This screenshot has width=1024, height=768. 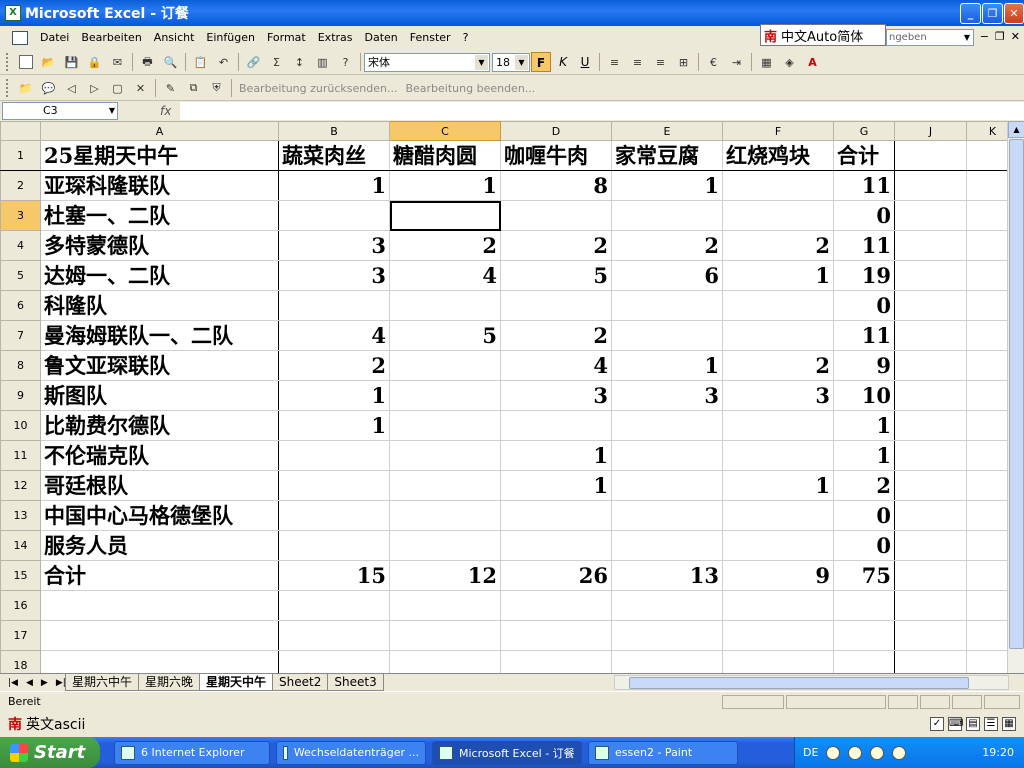 What do you see at coordinates (230, 37) in the screenshot?
I see `menu-einfuegen: Einfügen` at bounding box center [230, 37].